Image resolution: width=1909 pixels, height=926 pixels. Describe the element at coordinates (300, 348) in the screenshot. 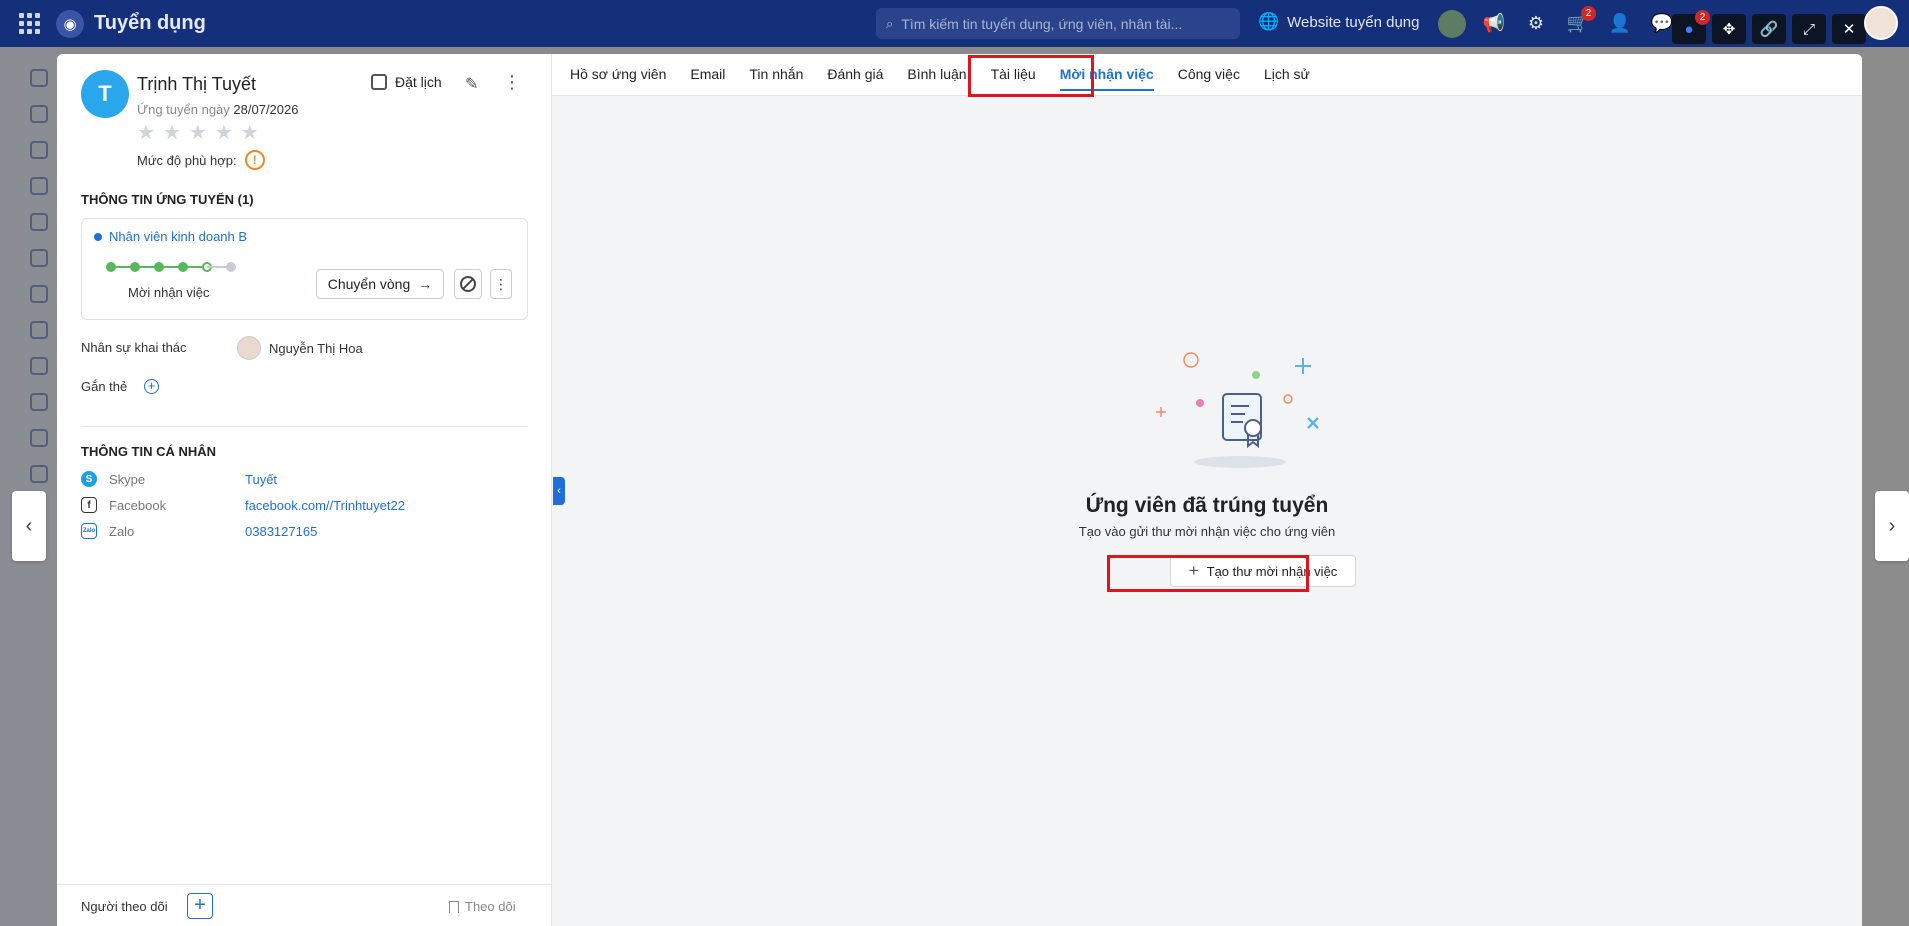

I see `recruiter: Nguyễn Thị Hoa` at that location.